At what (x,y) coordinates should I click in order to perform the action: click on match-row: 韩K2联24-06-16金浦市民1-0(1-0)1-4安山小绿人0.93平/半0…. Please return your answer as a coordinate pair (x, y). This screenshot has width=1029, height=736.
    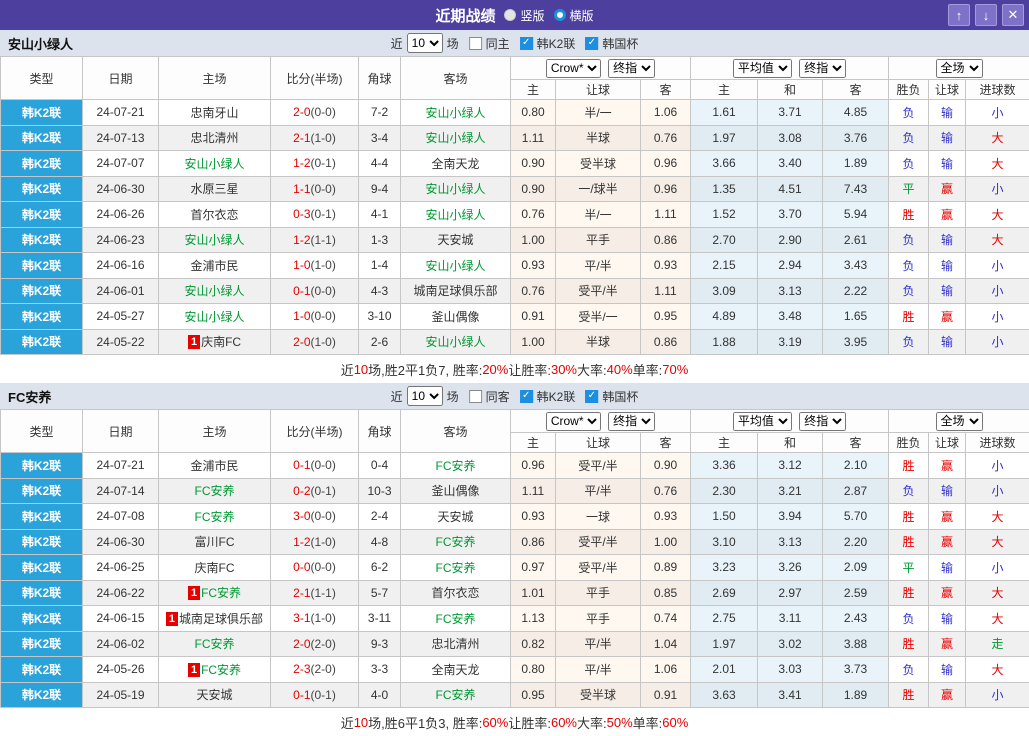
    Looking at the image, I should click on (515, 266).